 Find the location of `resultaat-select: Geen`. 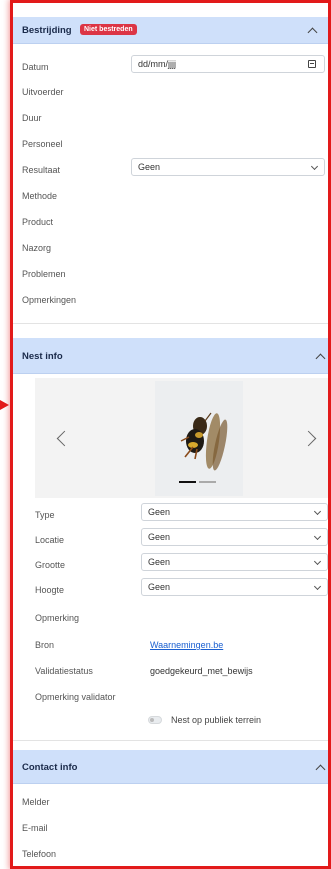

resultaat-select: Geen is located at coordinates (228, 167).